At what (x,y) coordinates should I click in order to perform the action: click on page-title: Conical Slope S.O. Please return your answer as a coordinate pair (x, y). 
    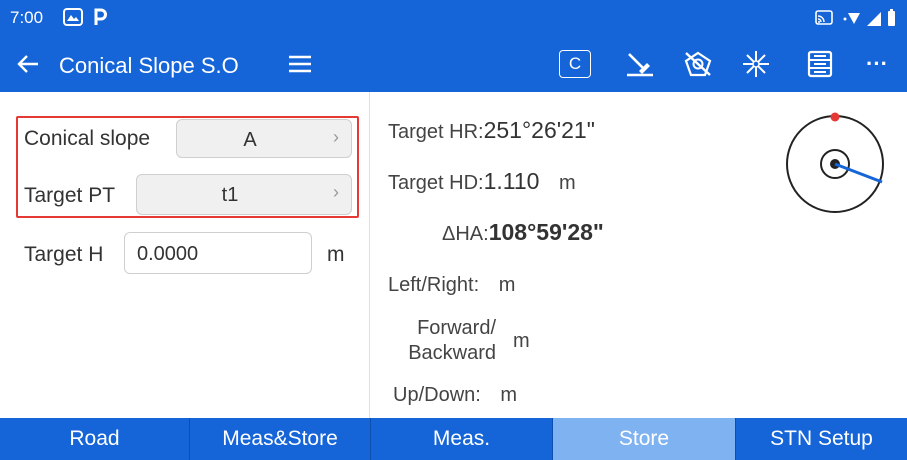
    Looking at the image, I should click on (149, 65).